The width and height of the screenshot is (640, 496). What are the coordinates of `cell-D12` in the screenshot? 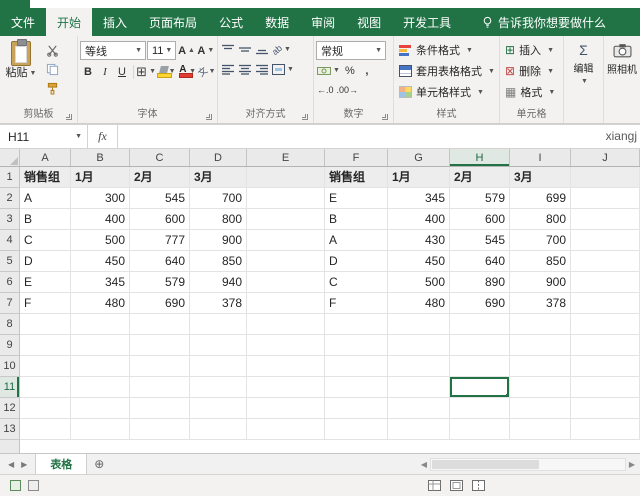 It's located at (218, 408).